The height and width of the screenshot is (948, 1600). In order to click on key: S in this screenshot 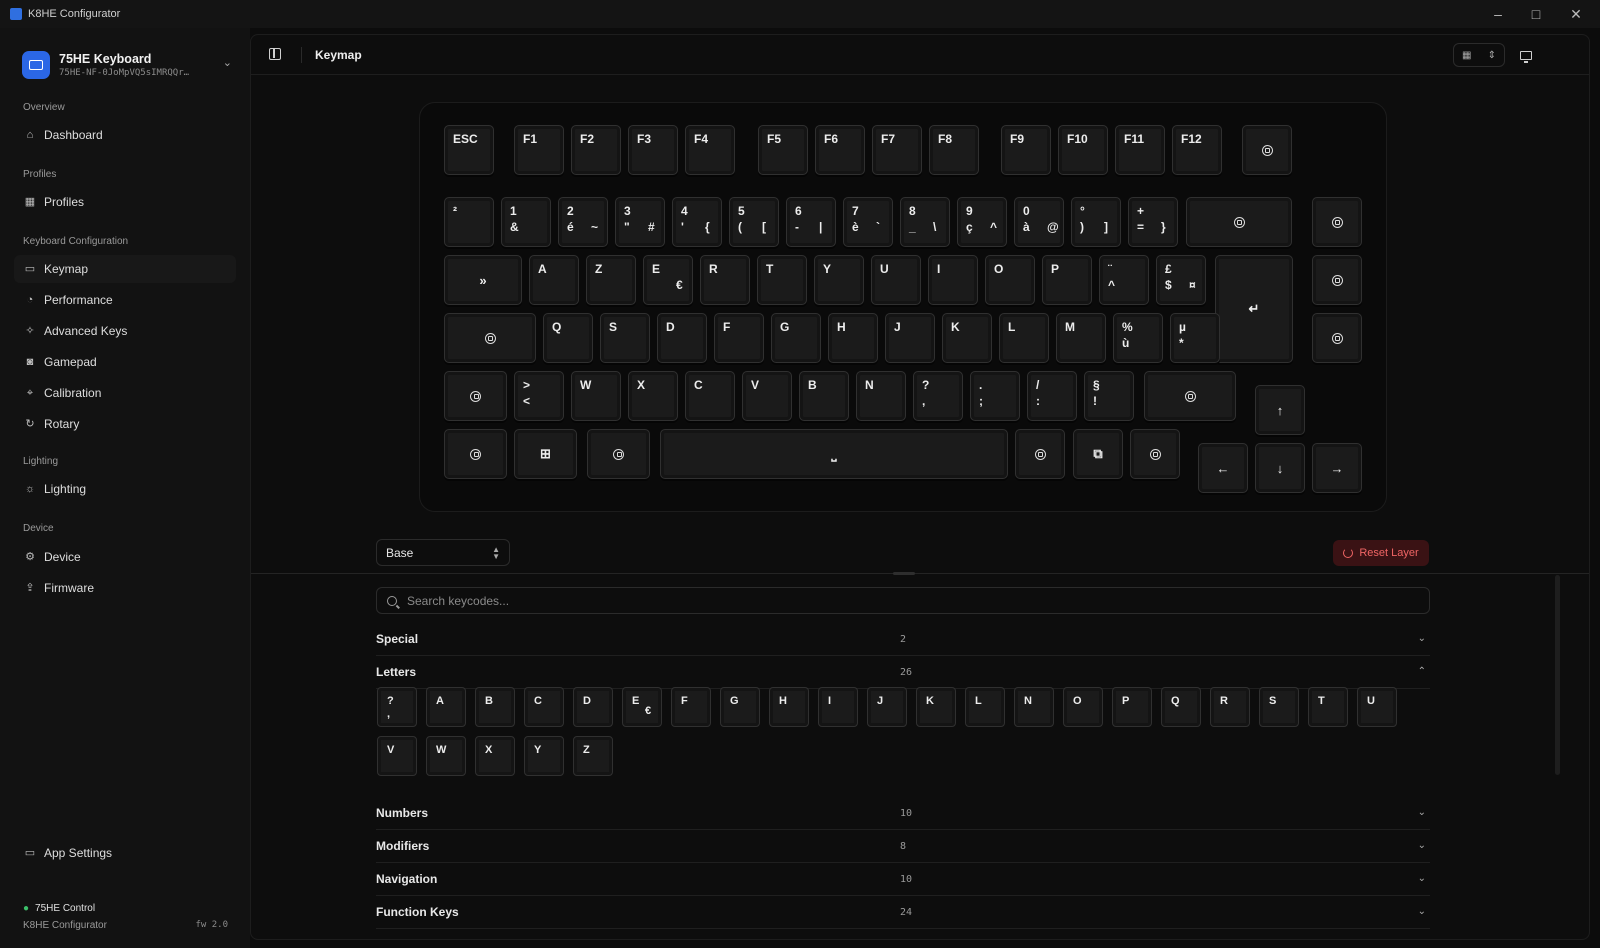, I will do `click(625, 338)`.